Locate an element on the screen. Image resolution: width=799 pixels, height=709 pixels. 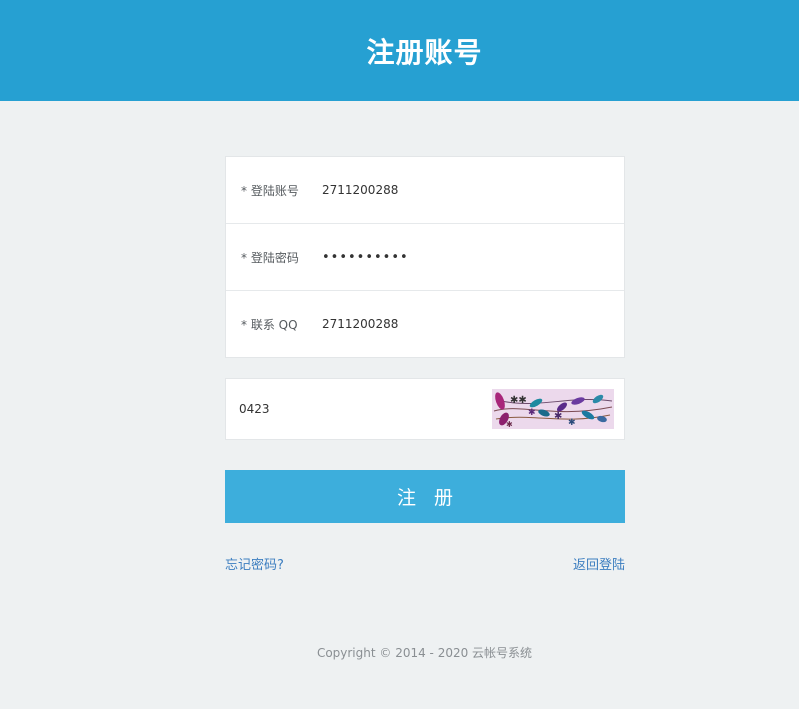
copyright-footer: Copyright © 2014 - 2020 云帐号系统 is located at coordinates (424, 653).